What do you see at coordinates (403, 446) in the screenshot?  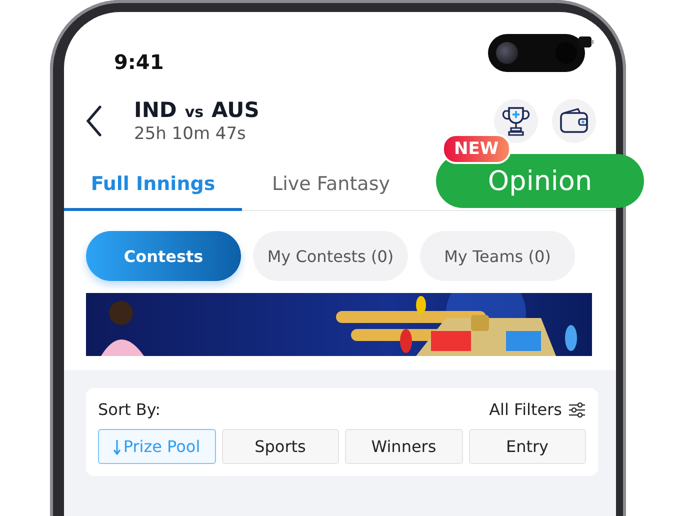 I see `sort-option: Winners` at bounding box center [403, 446].